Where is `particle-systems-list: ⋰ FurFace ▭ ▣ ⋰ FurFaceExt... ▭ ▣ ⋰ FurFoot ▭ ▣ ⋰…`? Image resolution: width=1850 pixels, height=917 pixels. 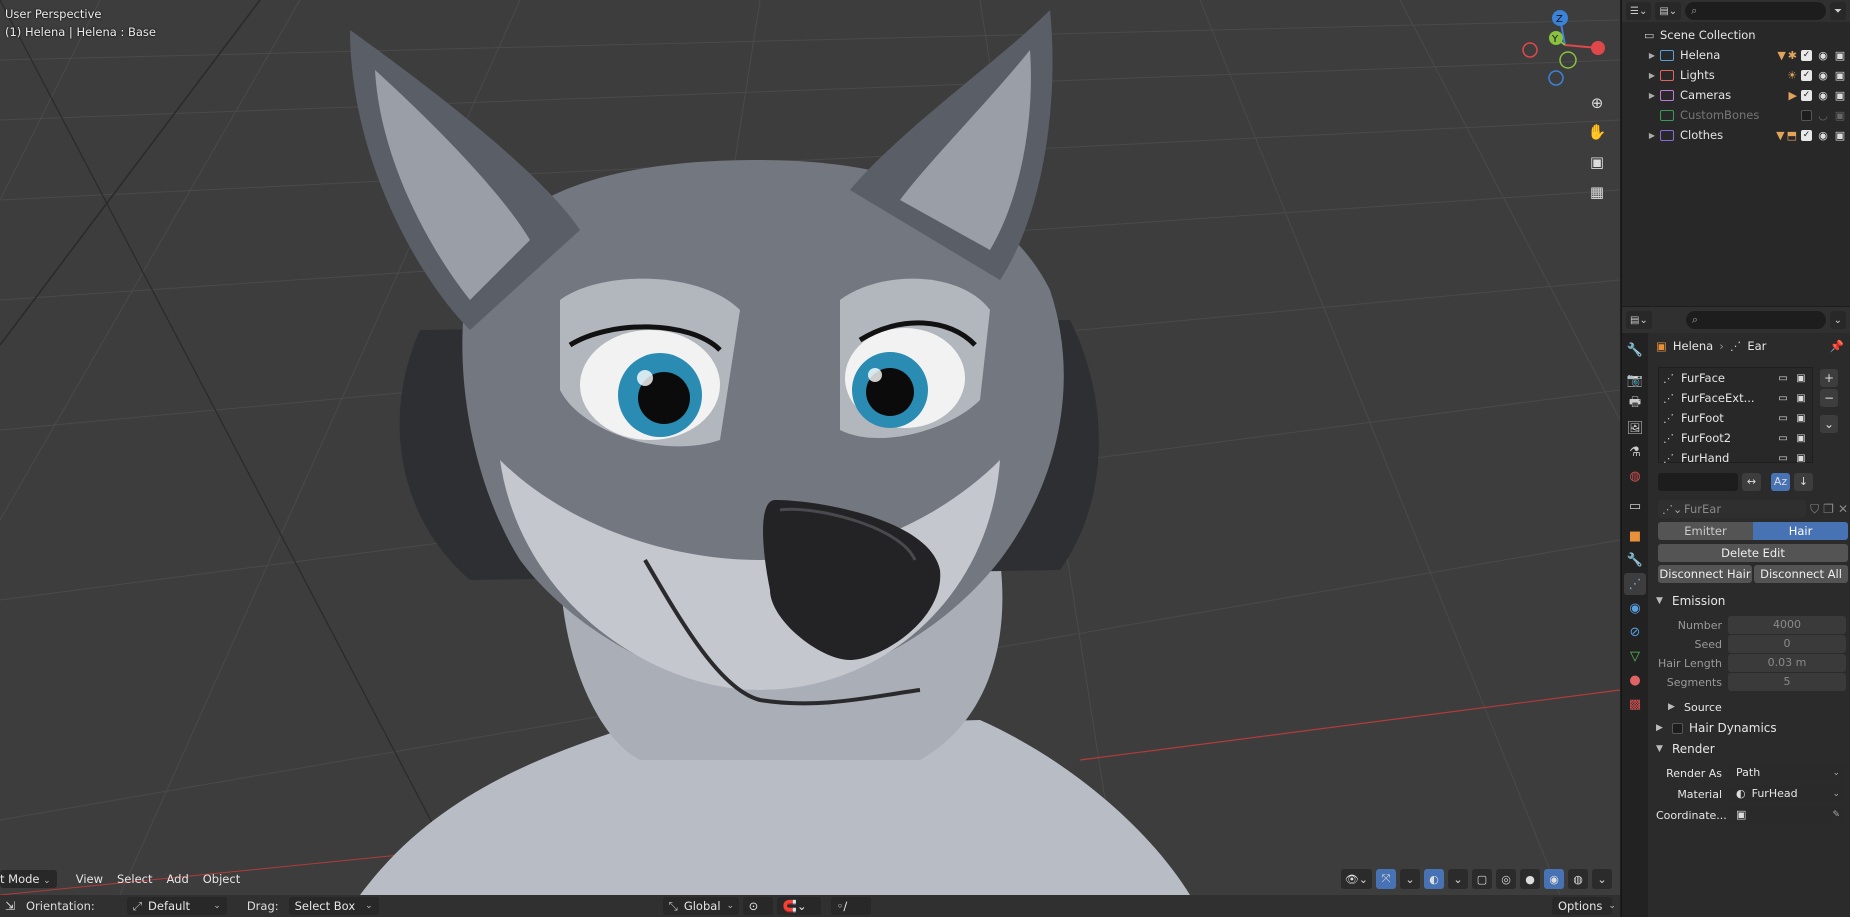 particle-systems-list: ⋰ FurFace ▭ ▣ ⋰ FurFaceExt... ▭ ▣ ⋰ FurFoot ▭ ▣ ⋰… is located at coordinates (1735, 416).